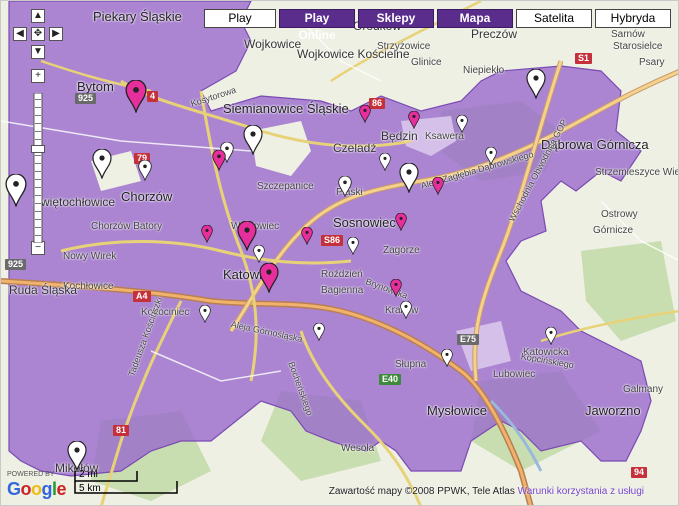 This screenshot has height=506, width=679. Describe the element at coordinates (38, 76) in the screenshot. I see `plus-icon: +` at that location.